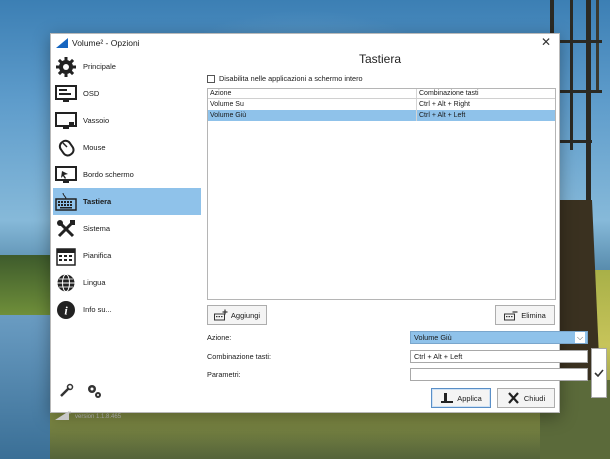  I want to click on svg-text: 2, so click(70, 412).